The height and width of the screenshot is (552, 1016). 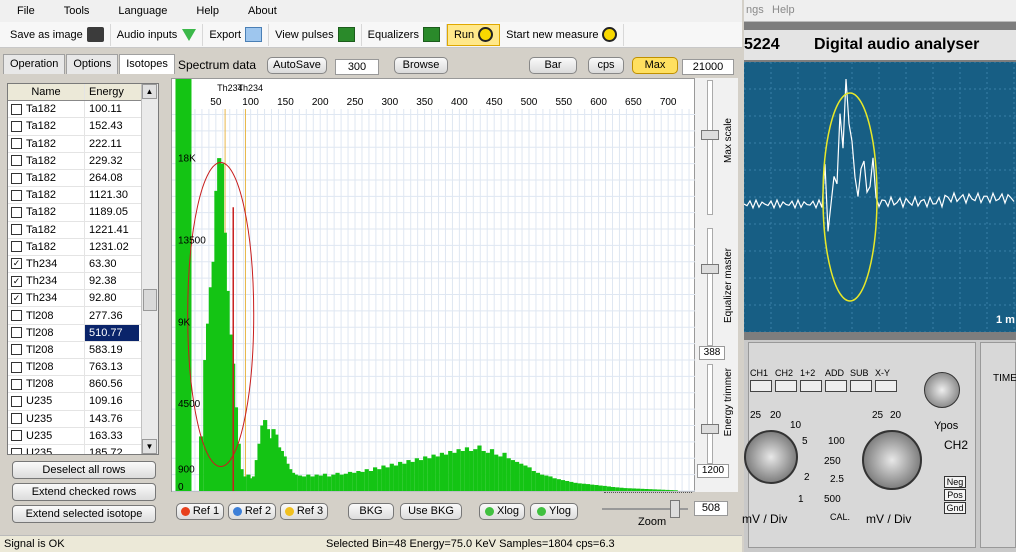 What do you see at coordinates (755, 10) in the screenshot?
I see `osc-menu-settings: ngs` at bounding box center [755, 10].